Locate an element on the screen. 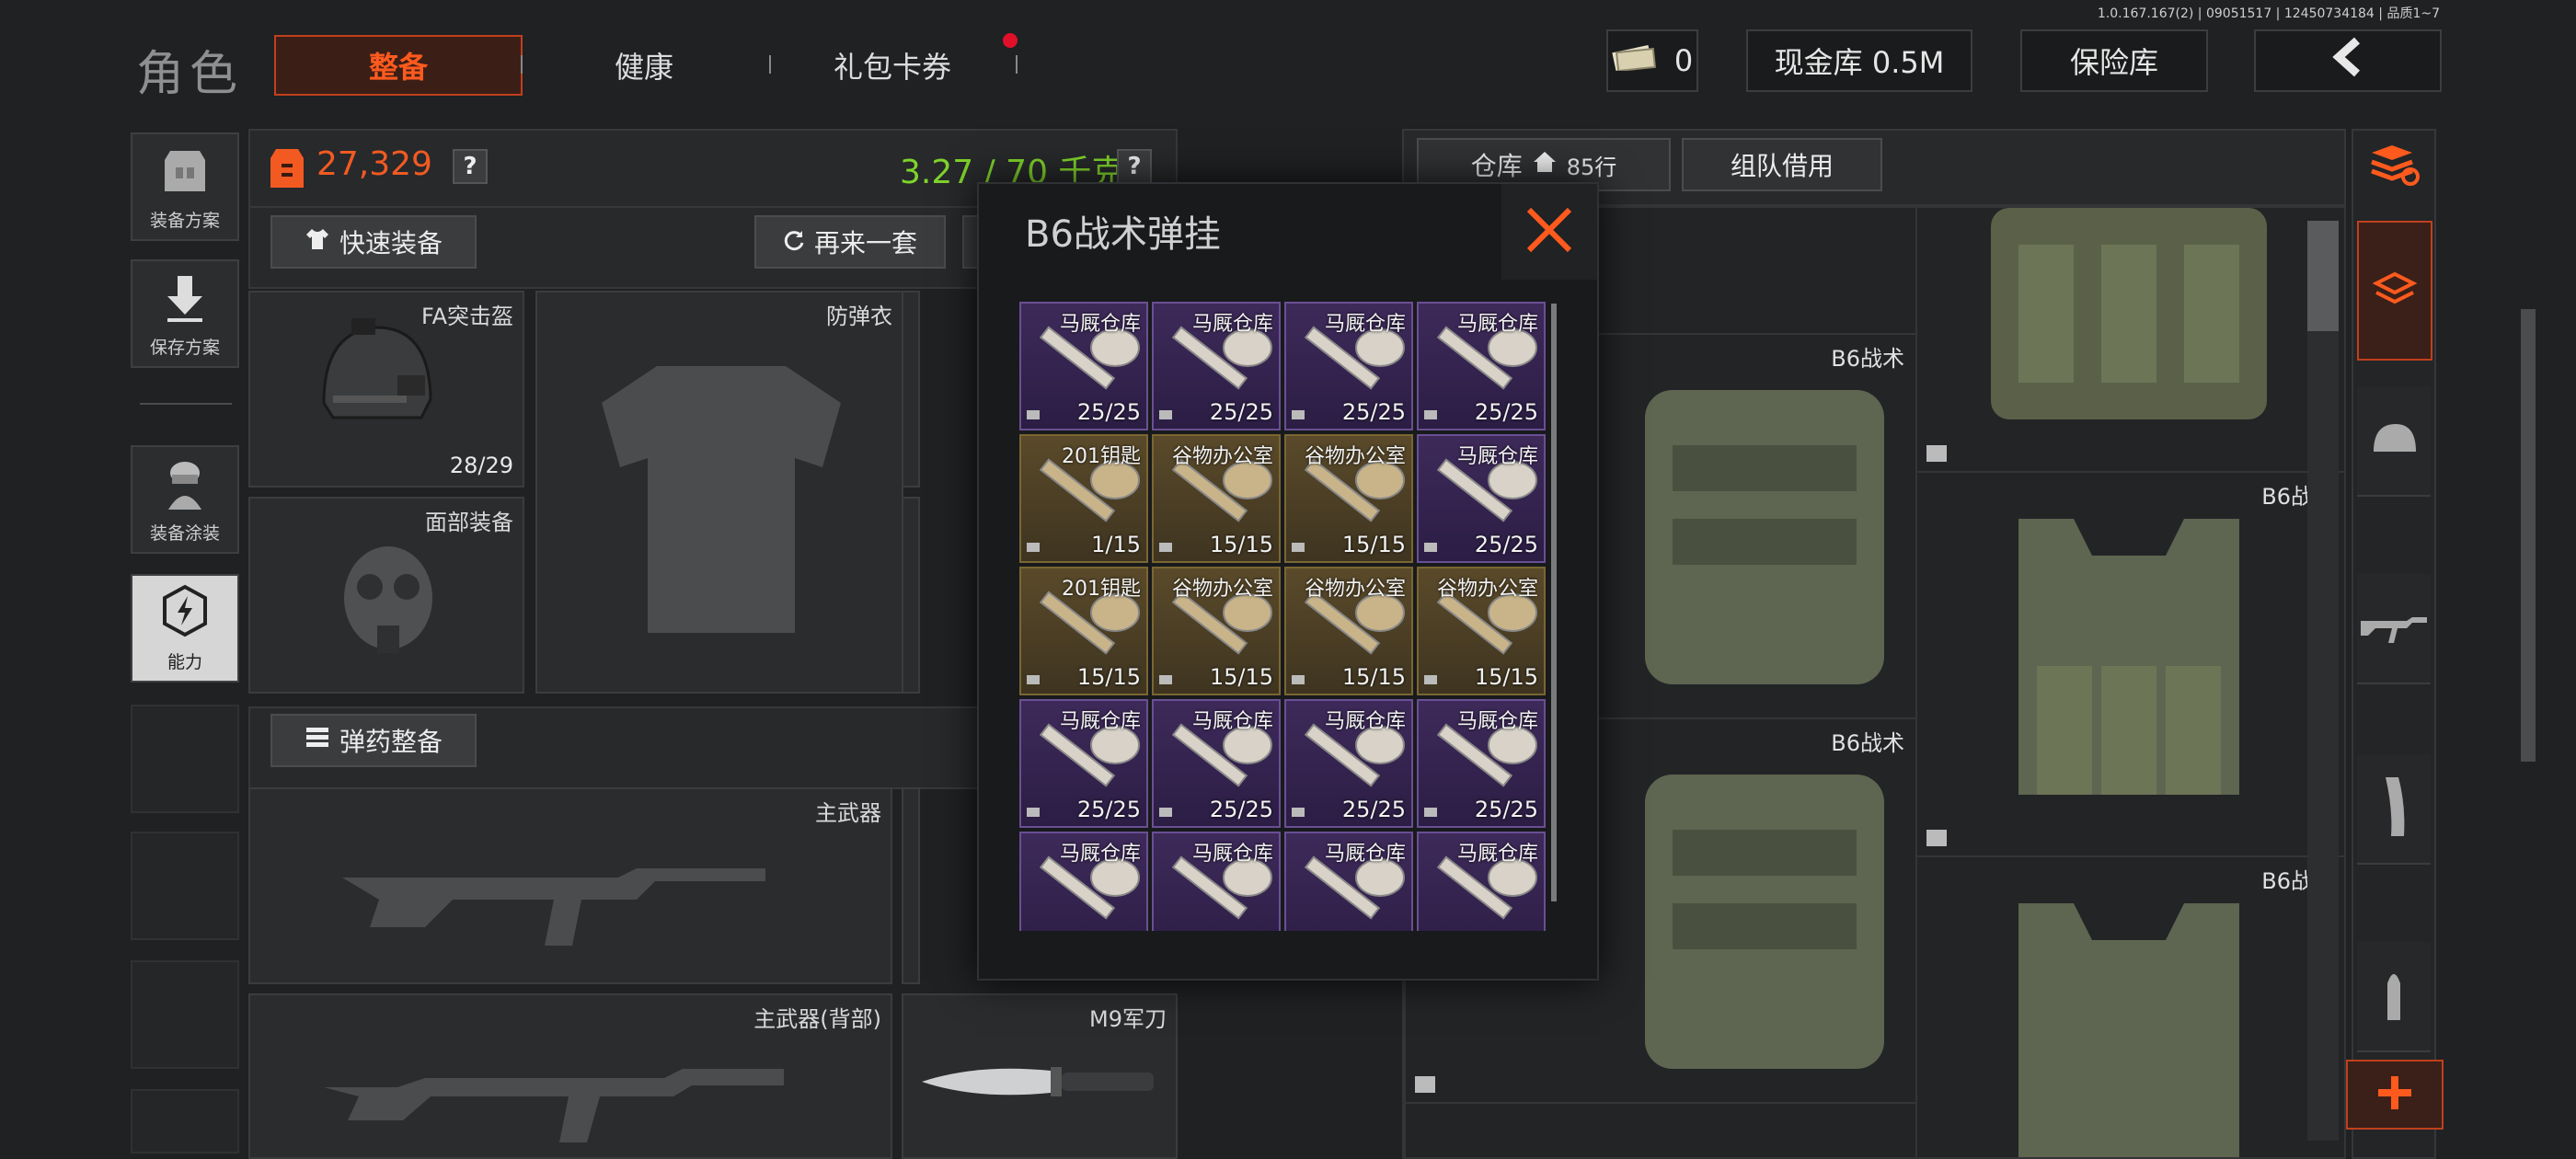 The height and width of the screenshot is (1159, 2576). page-scroll-thumb is located at coordinates (2528, 535).